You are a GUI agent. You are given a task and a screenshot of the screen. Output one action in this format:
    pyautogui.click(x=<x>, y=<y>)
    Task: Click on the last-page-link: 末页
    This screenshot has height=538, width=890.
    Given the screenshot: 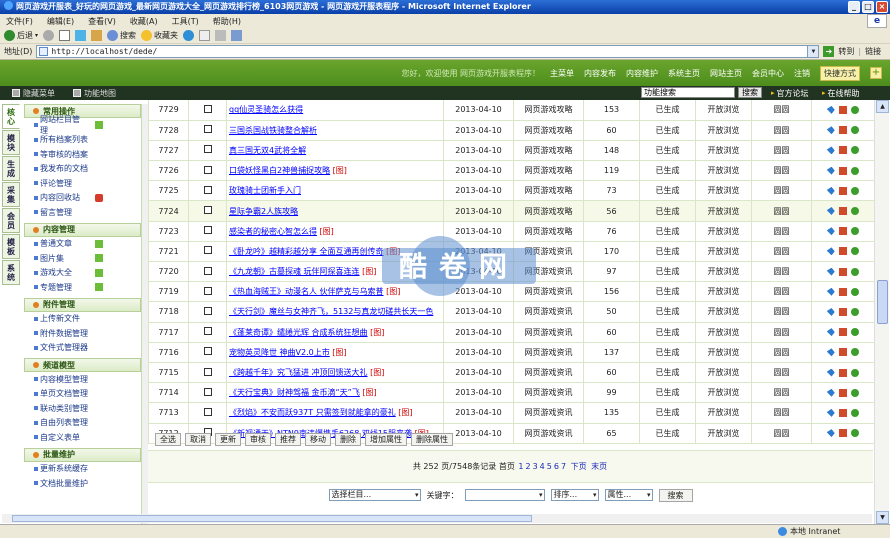 What is the action you would take?
    pyautogui.click(x=599, y=466)
    